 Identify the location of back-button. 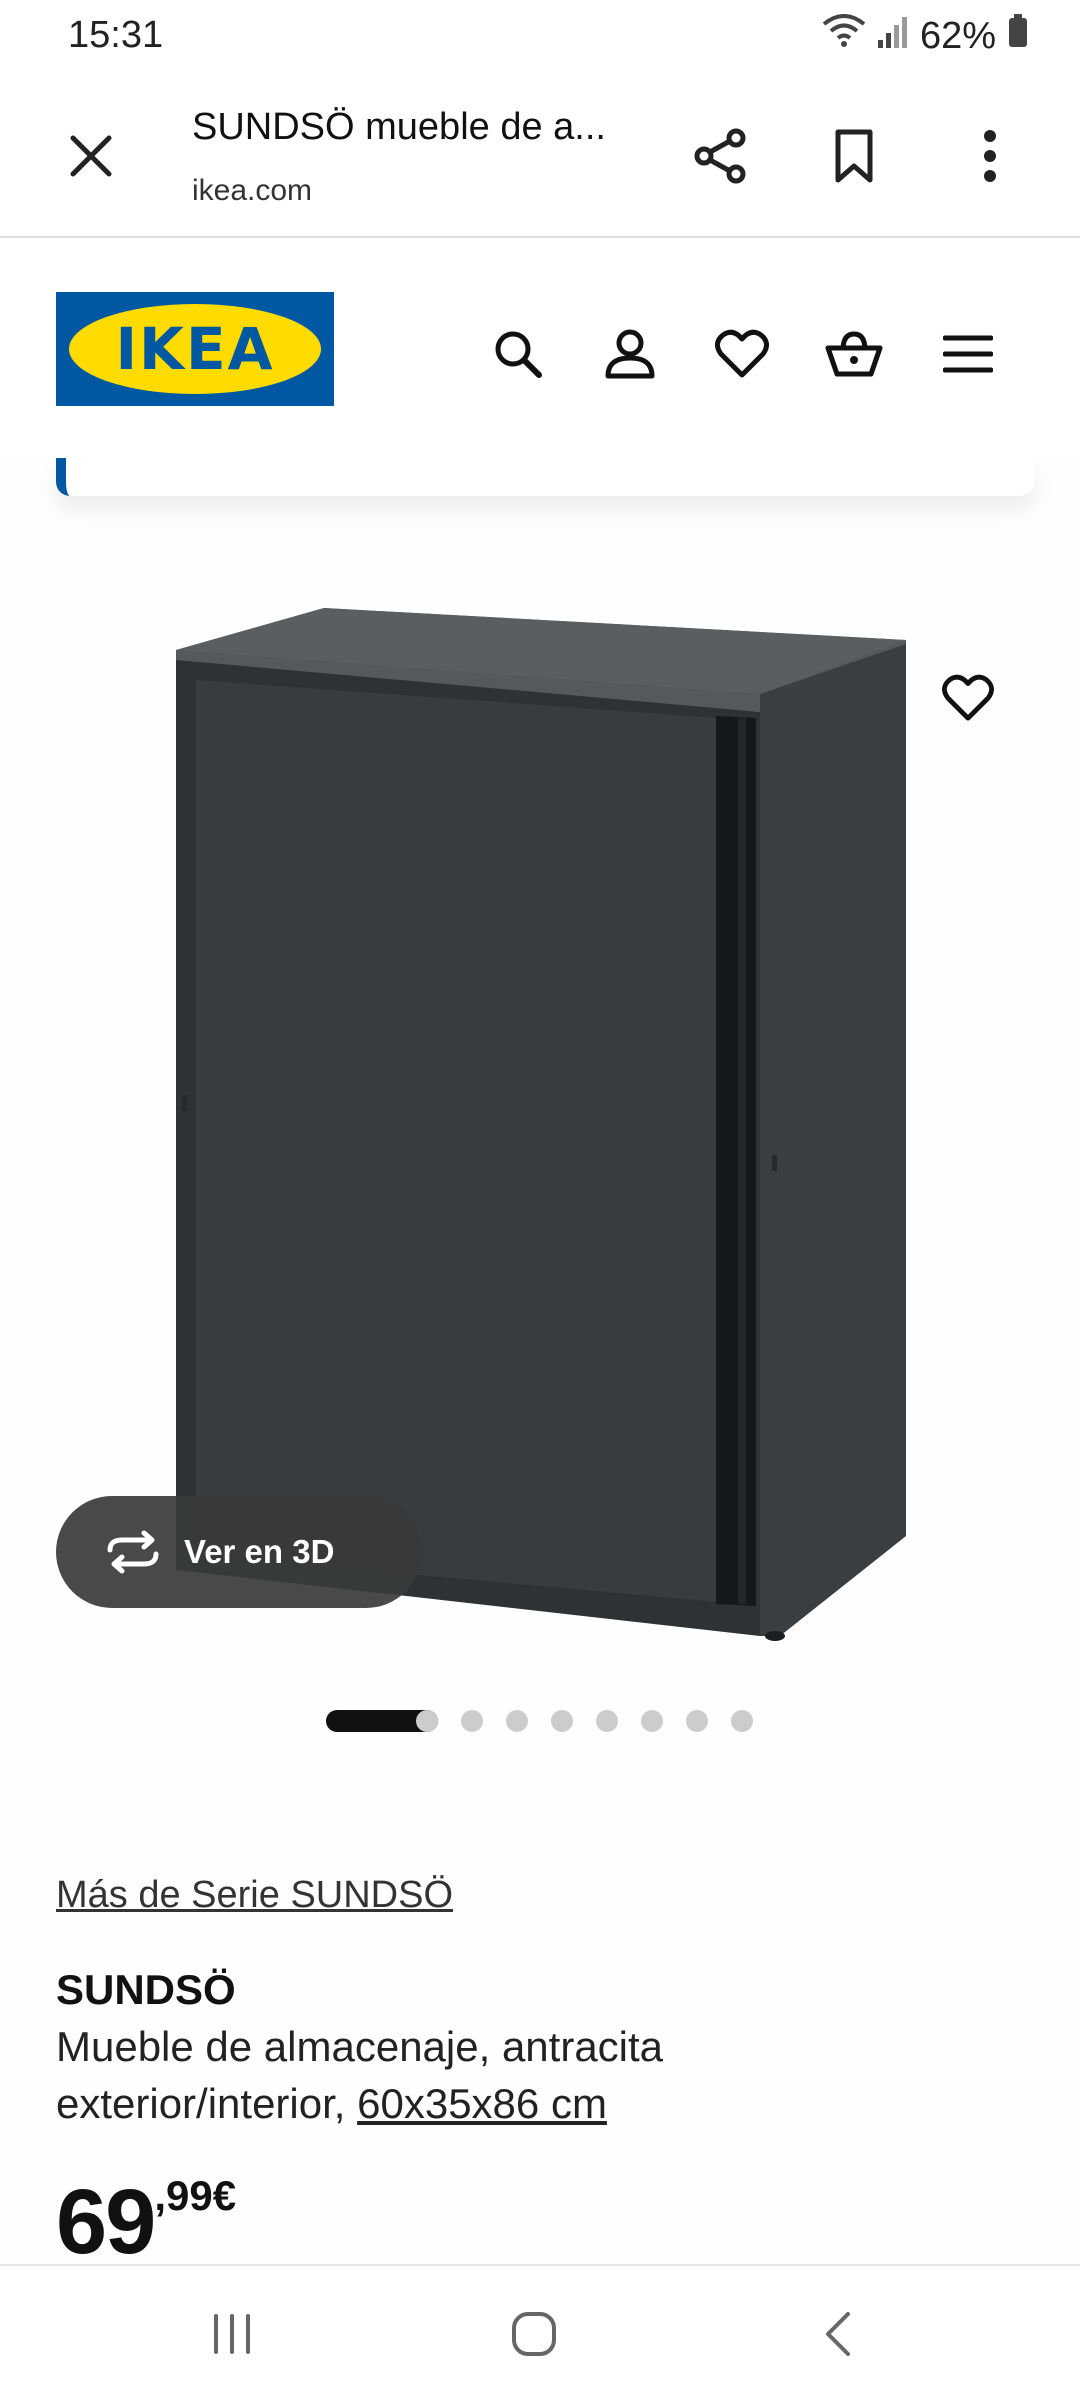
(838, 2334).